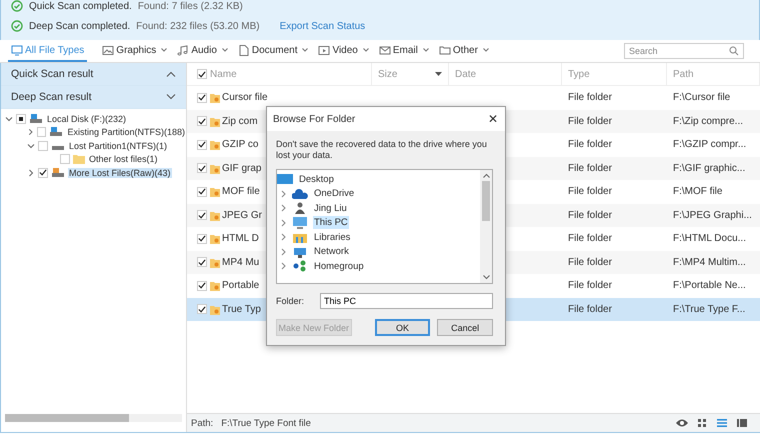 The height and width of the screenshot is (445, 760). I want to click on folder-item: Network, so click(331, 251).